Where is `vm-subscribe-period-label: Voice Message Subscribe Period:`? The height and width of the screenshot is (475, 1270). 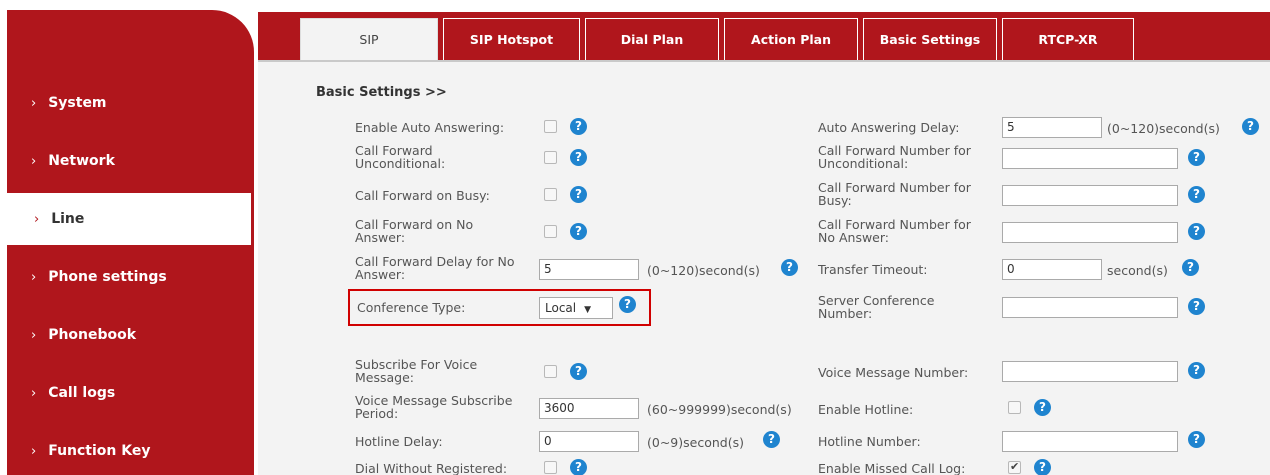
vm-subscribe-period-label: Voice Message Subscribe Period: is located at coordinates (434, 407).